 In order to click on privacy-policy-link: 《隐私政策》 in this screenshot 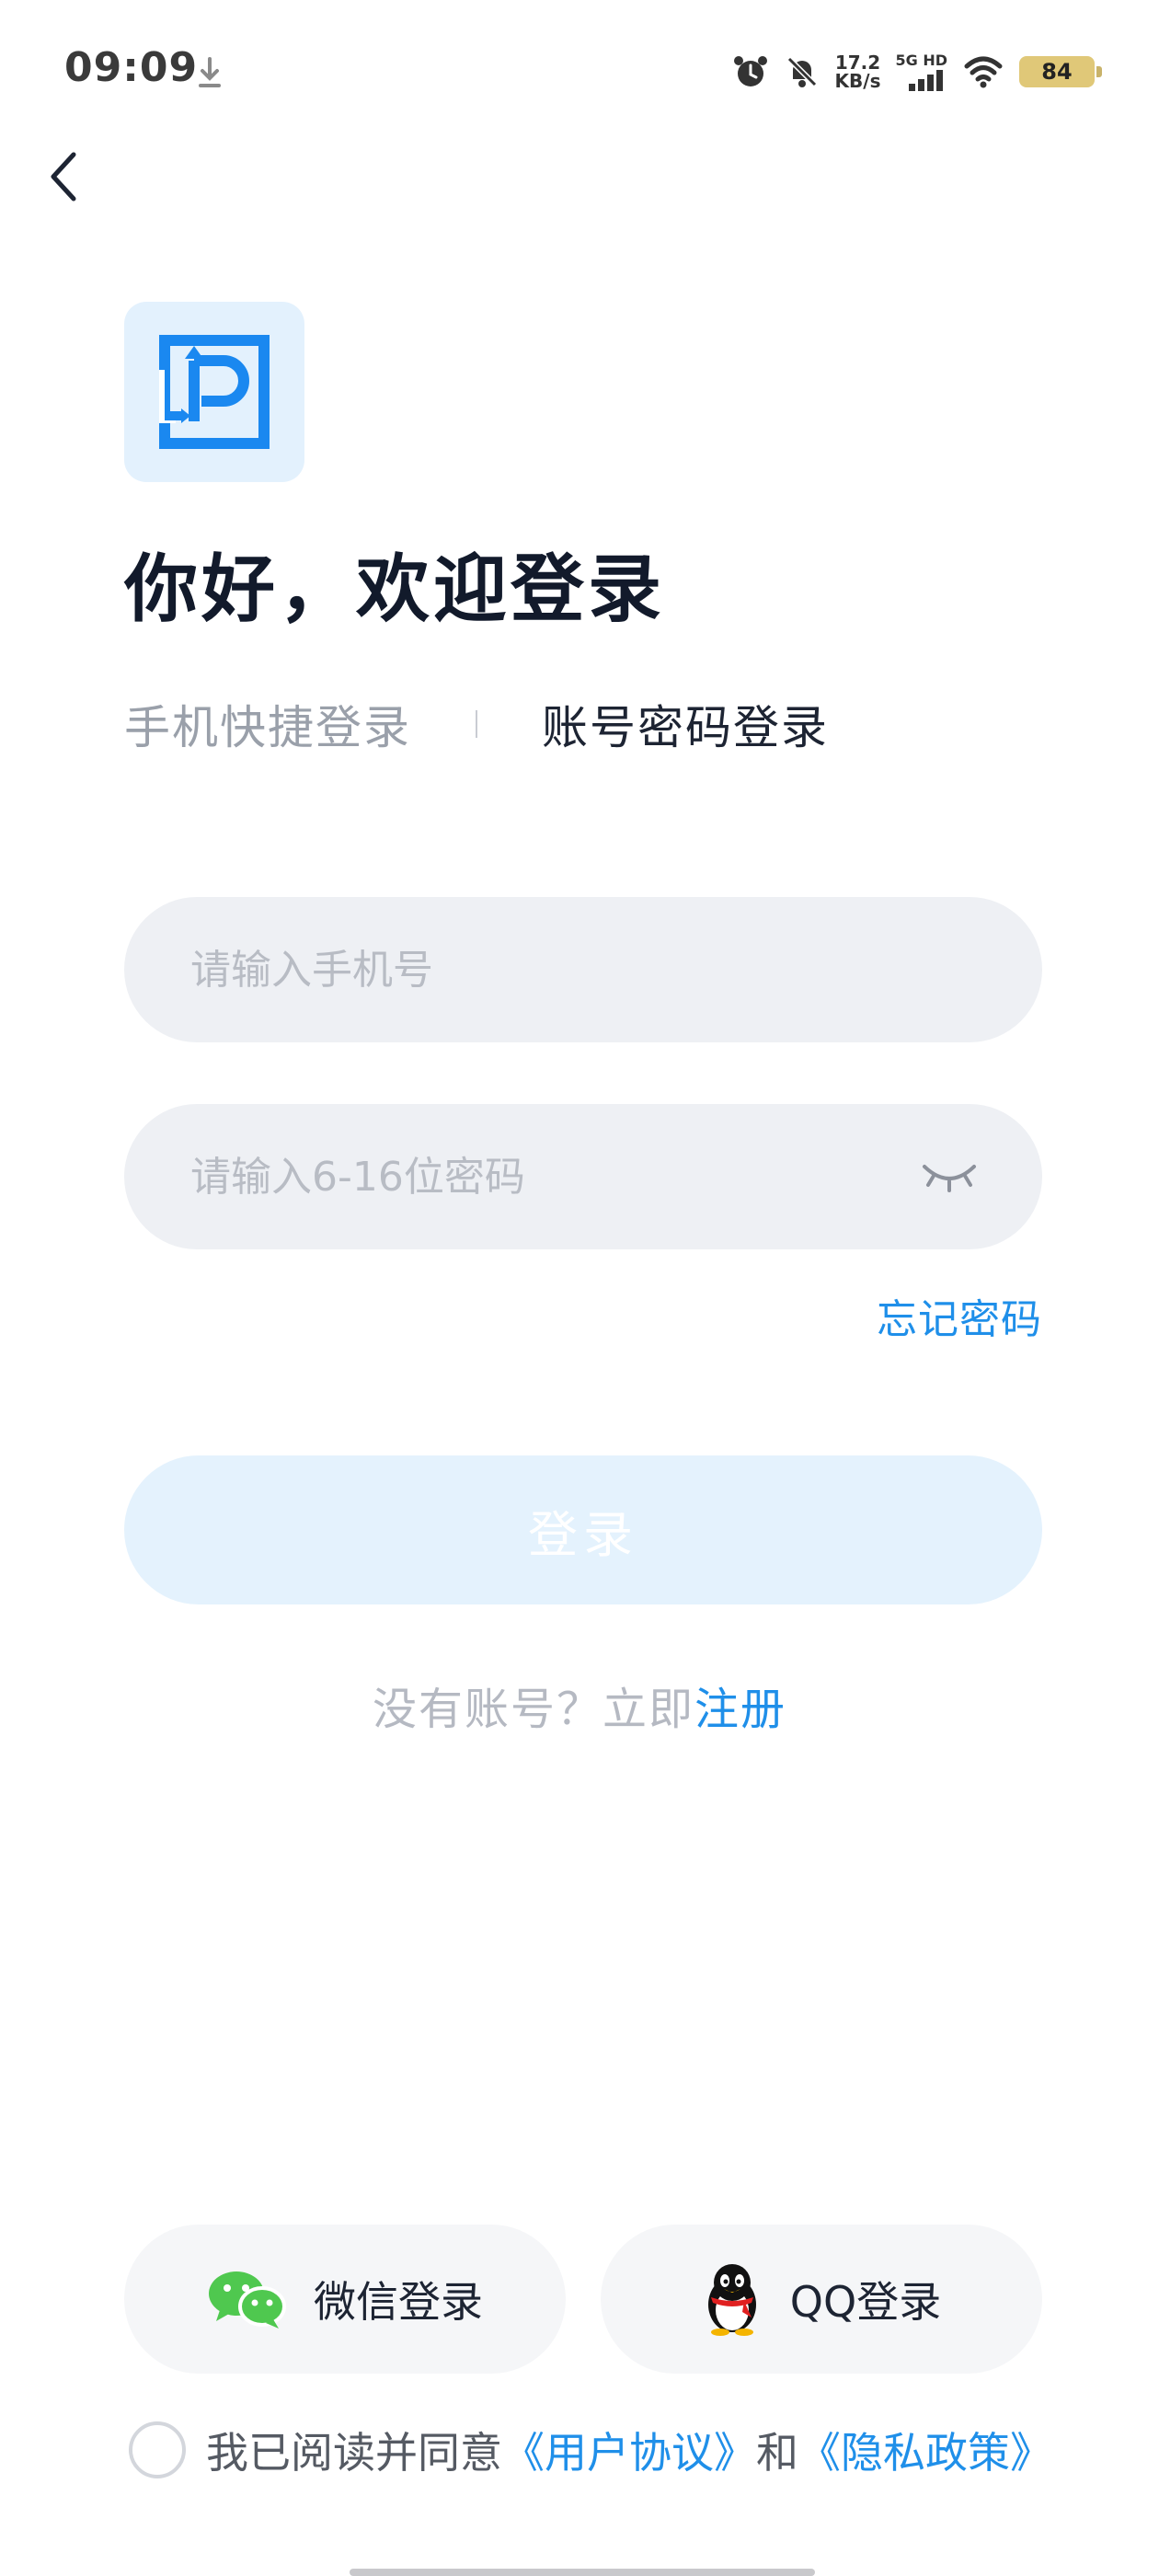, I will do `click(925, 2450)`.